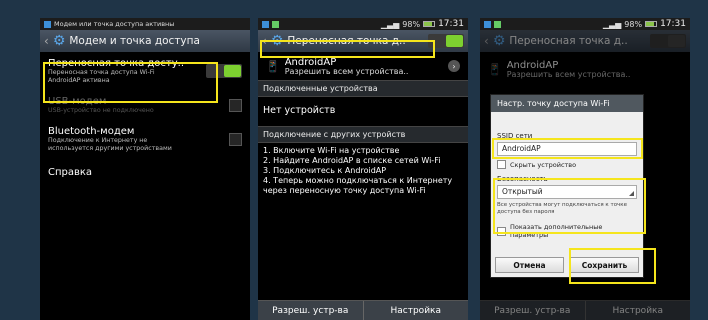 Image resolution: width=708 pixels, height=320 pixels. I want to click on instruction-step: 1. Включите Wi-Fi на устройстве, so click(331, 150).